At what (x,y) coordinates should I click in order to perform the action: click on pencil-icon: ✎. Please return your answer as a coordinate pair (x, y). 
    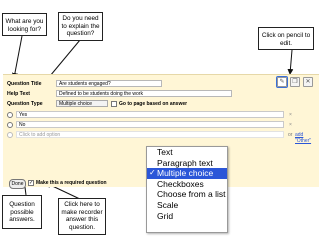
    Looking at the image, I should click on (282, 82).